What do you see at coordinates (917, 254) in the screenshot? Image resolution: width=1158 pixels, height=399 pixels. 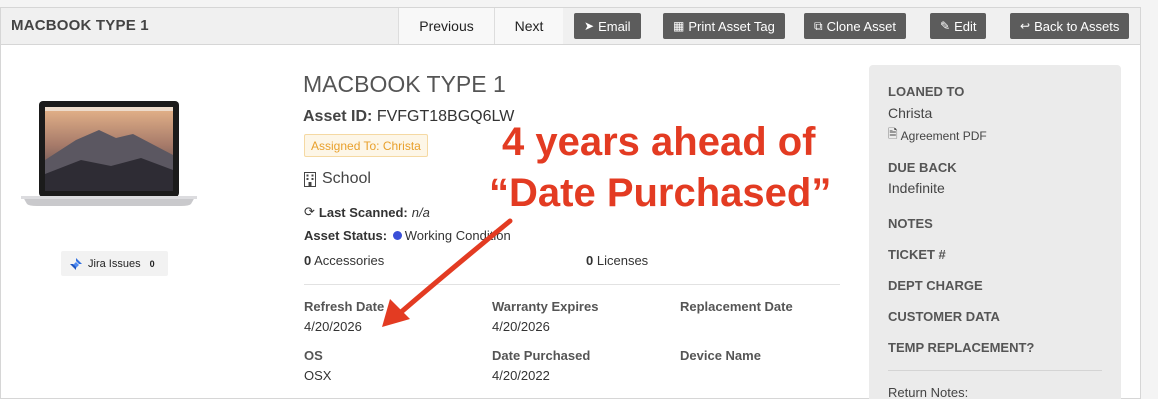 I see `ticket-label: TICKET #` at bounding box center [917, 254].